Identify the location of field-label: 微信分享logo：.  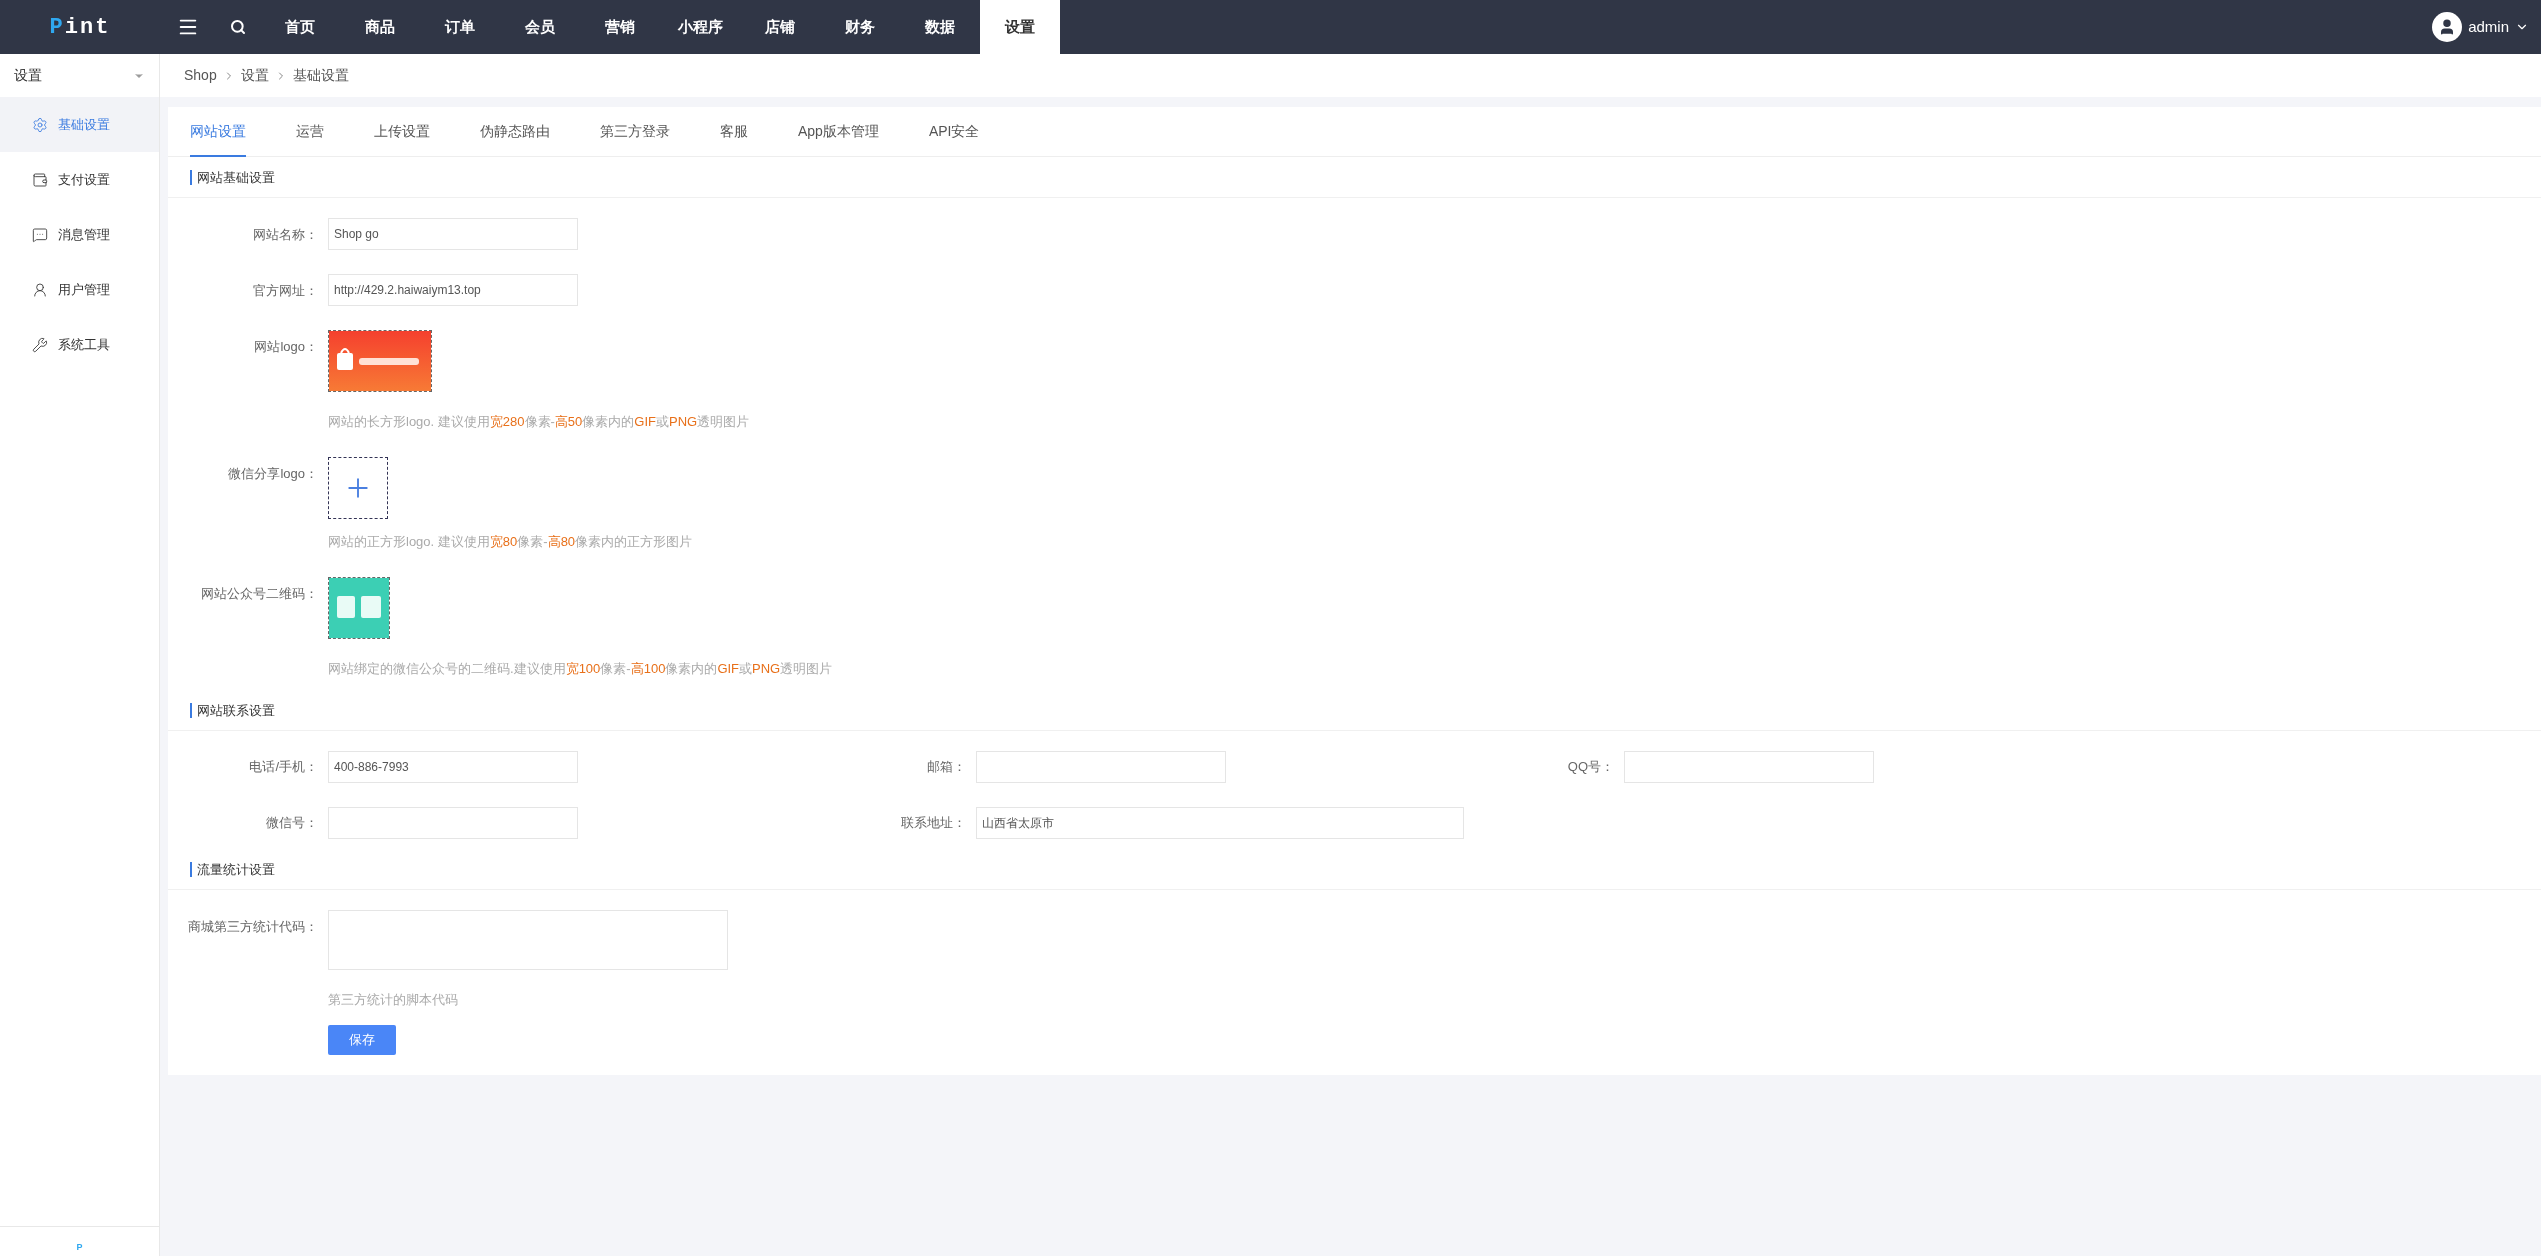
(273, 474).